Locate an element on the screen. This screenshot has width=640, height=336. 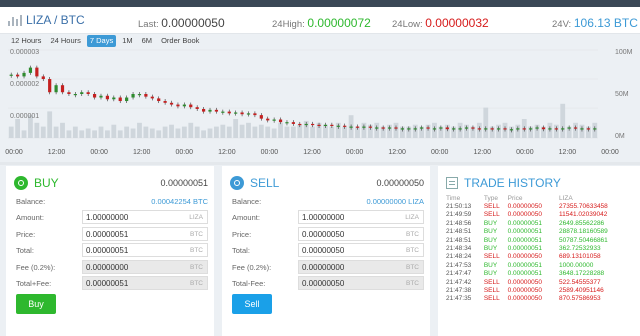
buy-field-row: Price: 0.00000051 BTC is located at coordinates (111, 233).